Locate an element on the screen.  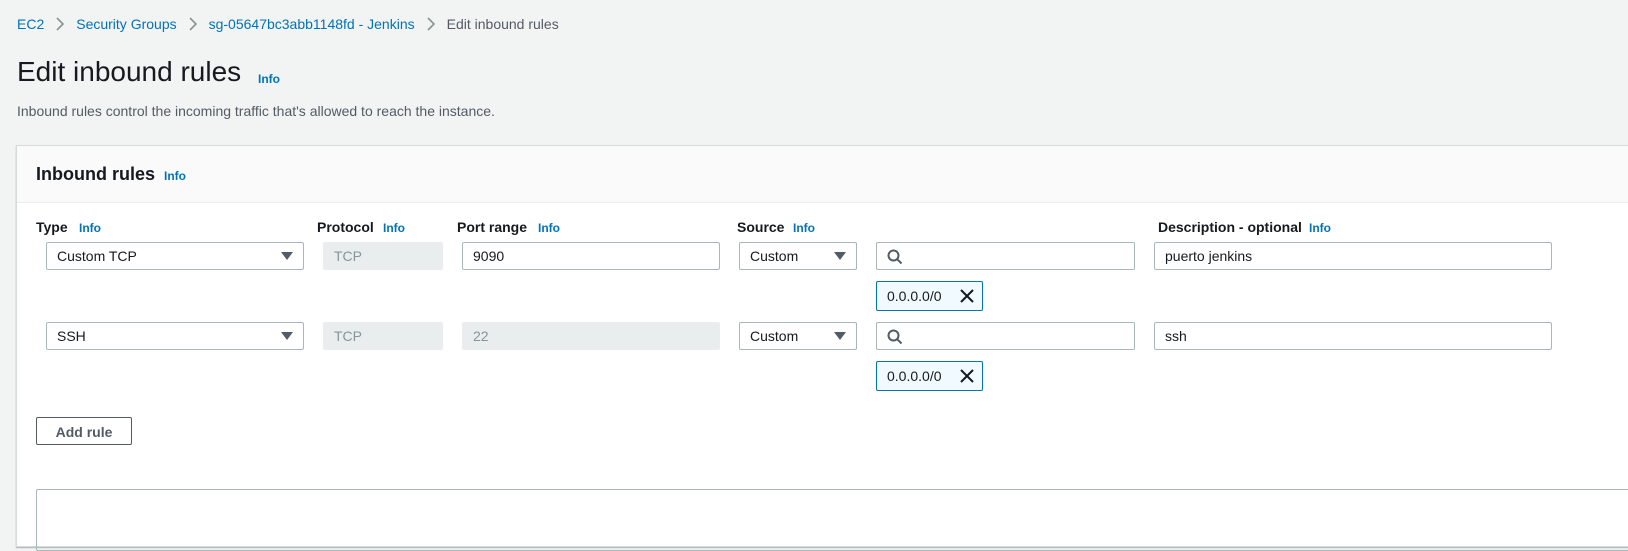
description-column-label: Description - optional is located at coordinates (1230, 227).